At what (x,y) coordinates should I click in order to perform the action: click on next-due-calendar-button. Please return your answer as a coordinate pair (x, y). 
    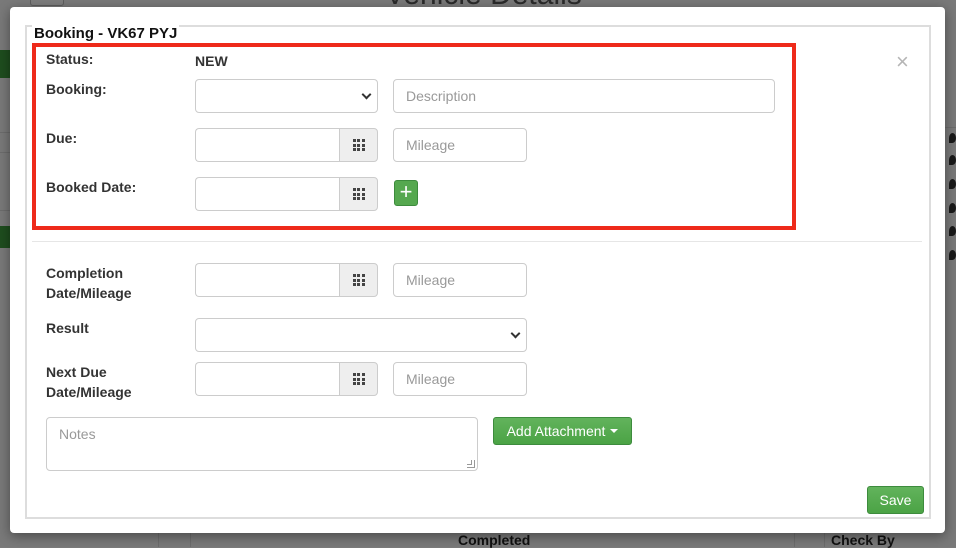
    Looking at the image, I should click on (358, 379).